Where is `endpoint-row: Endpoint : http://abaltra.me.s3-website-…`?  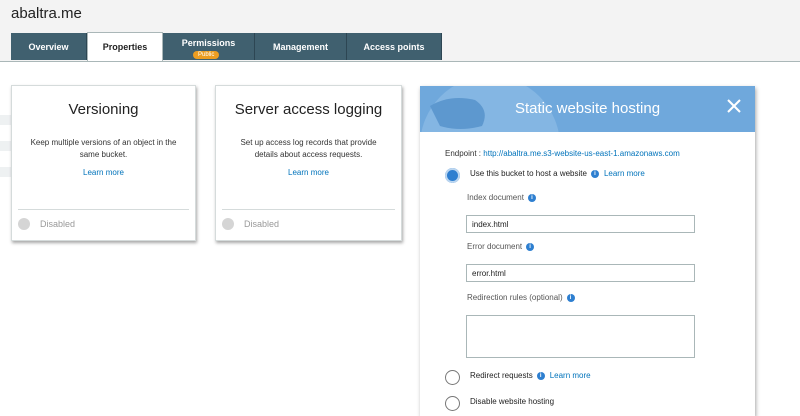 endpoint-row: Endpoint : http://abaltra.me.s3-website-… is located at coordinates (562, 153).